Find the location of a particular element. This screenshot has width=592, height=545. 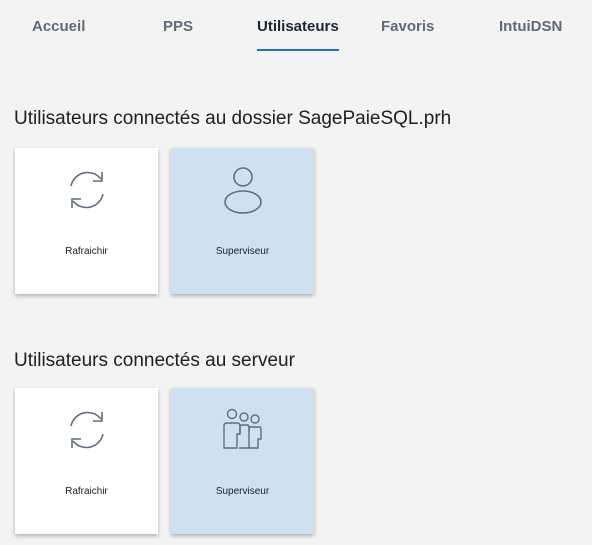

tab-intuidsn: IntuiDSN is located at coordinates (530, 32).